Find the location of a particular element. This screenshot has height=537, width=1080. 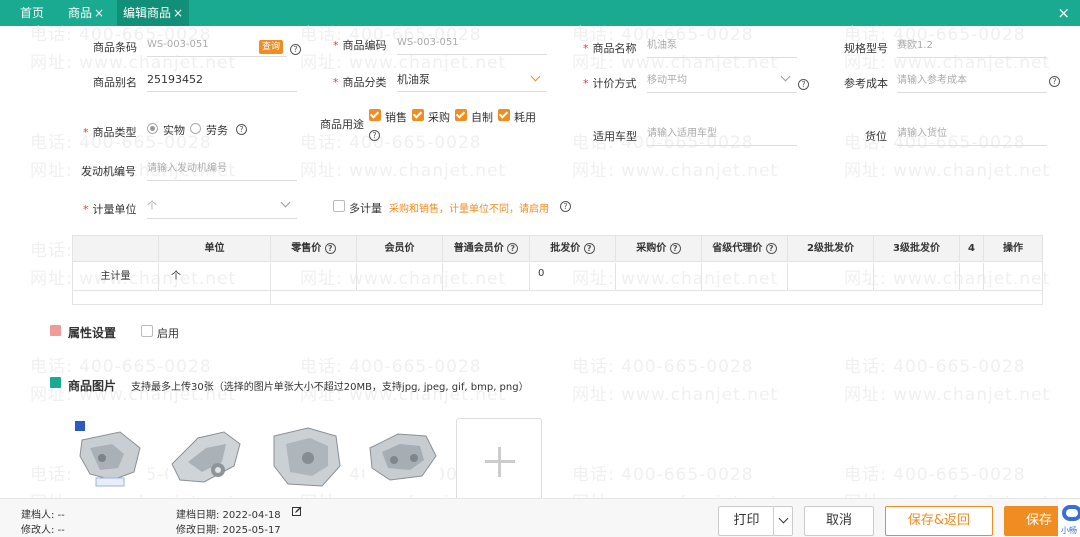

category-select: 机油泵 is located at coordinates (472, 81).